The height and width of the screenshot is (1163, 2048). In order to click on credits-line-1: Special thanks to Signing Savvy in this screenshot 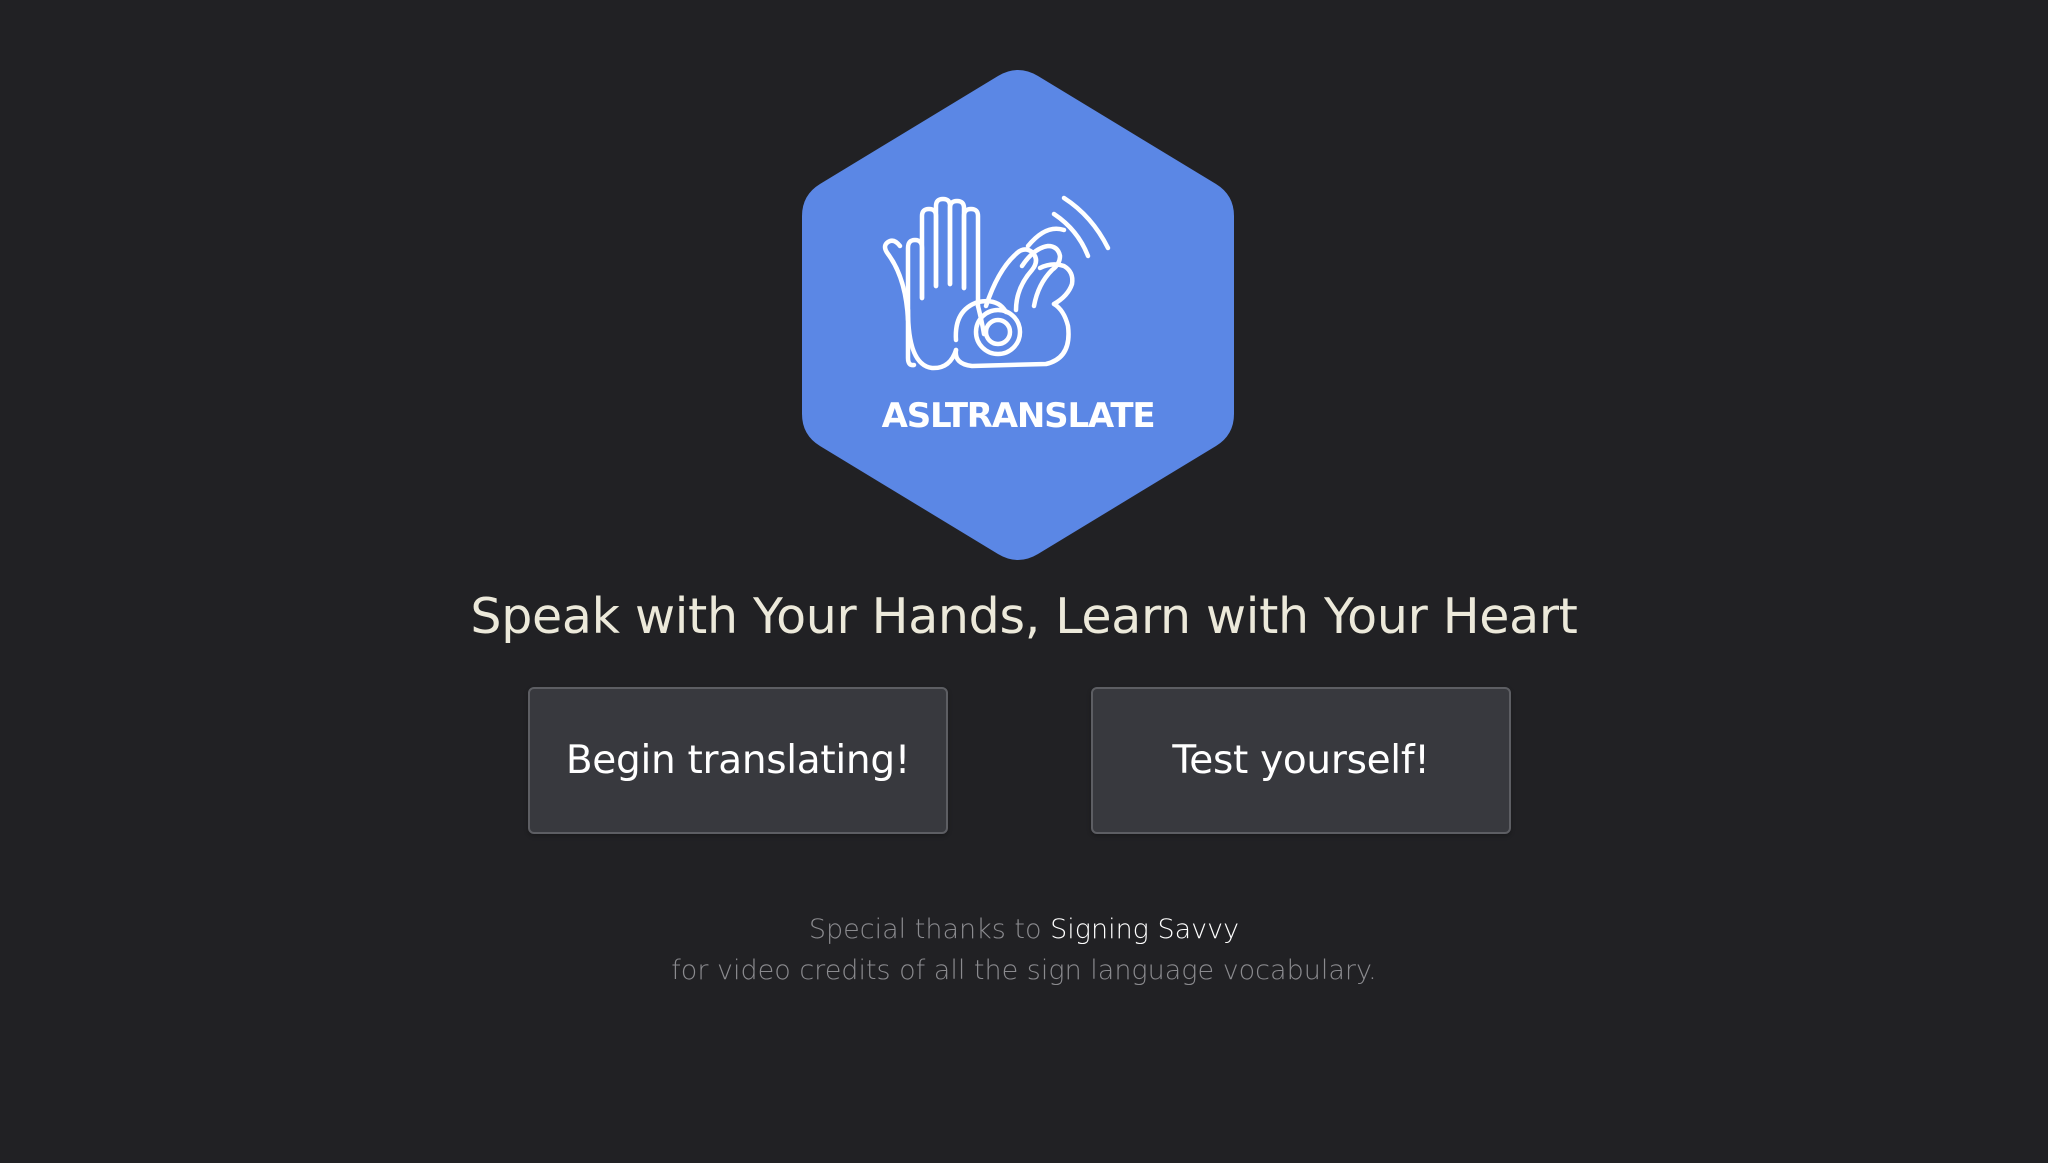, I will do `click(1024, 929)`.